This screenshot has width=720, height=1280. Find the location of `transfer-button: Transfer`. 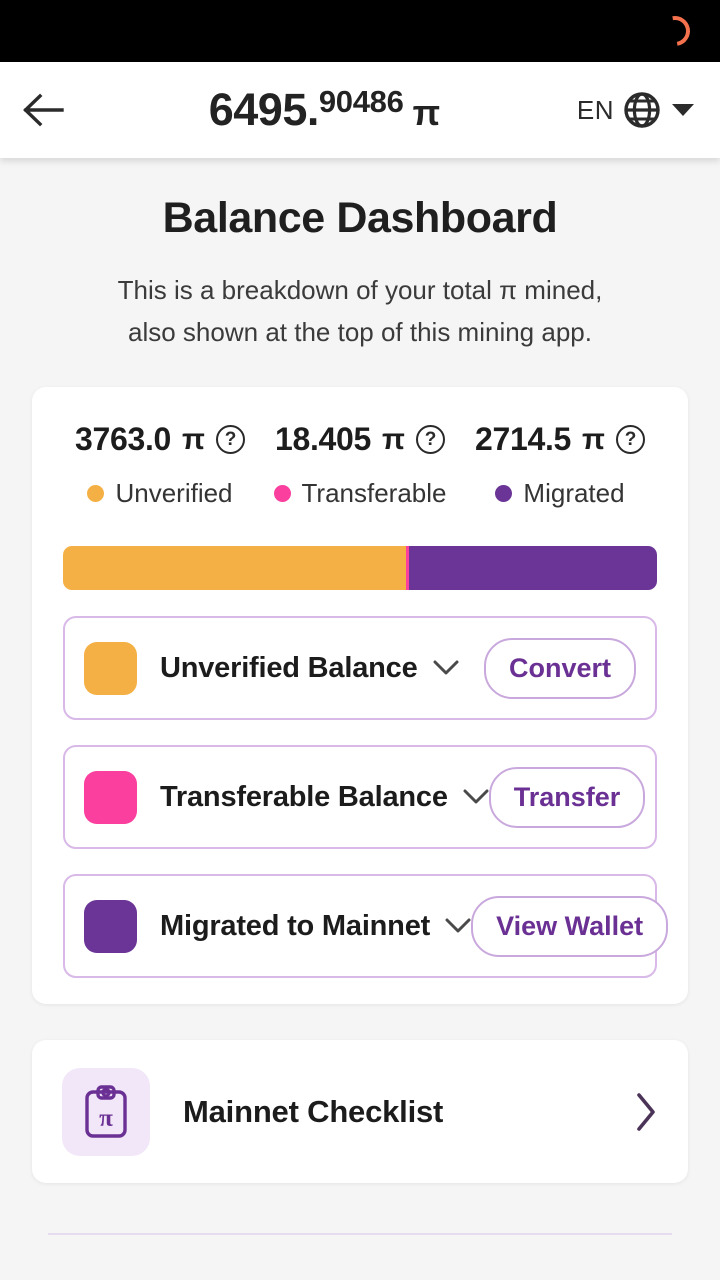

transfer-button: Transfer is located at coordinates (567, 797).